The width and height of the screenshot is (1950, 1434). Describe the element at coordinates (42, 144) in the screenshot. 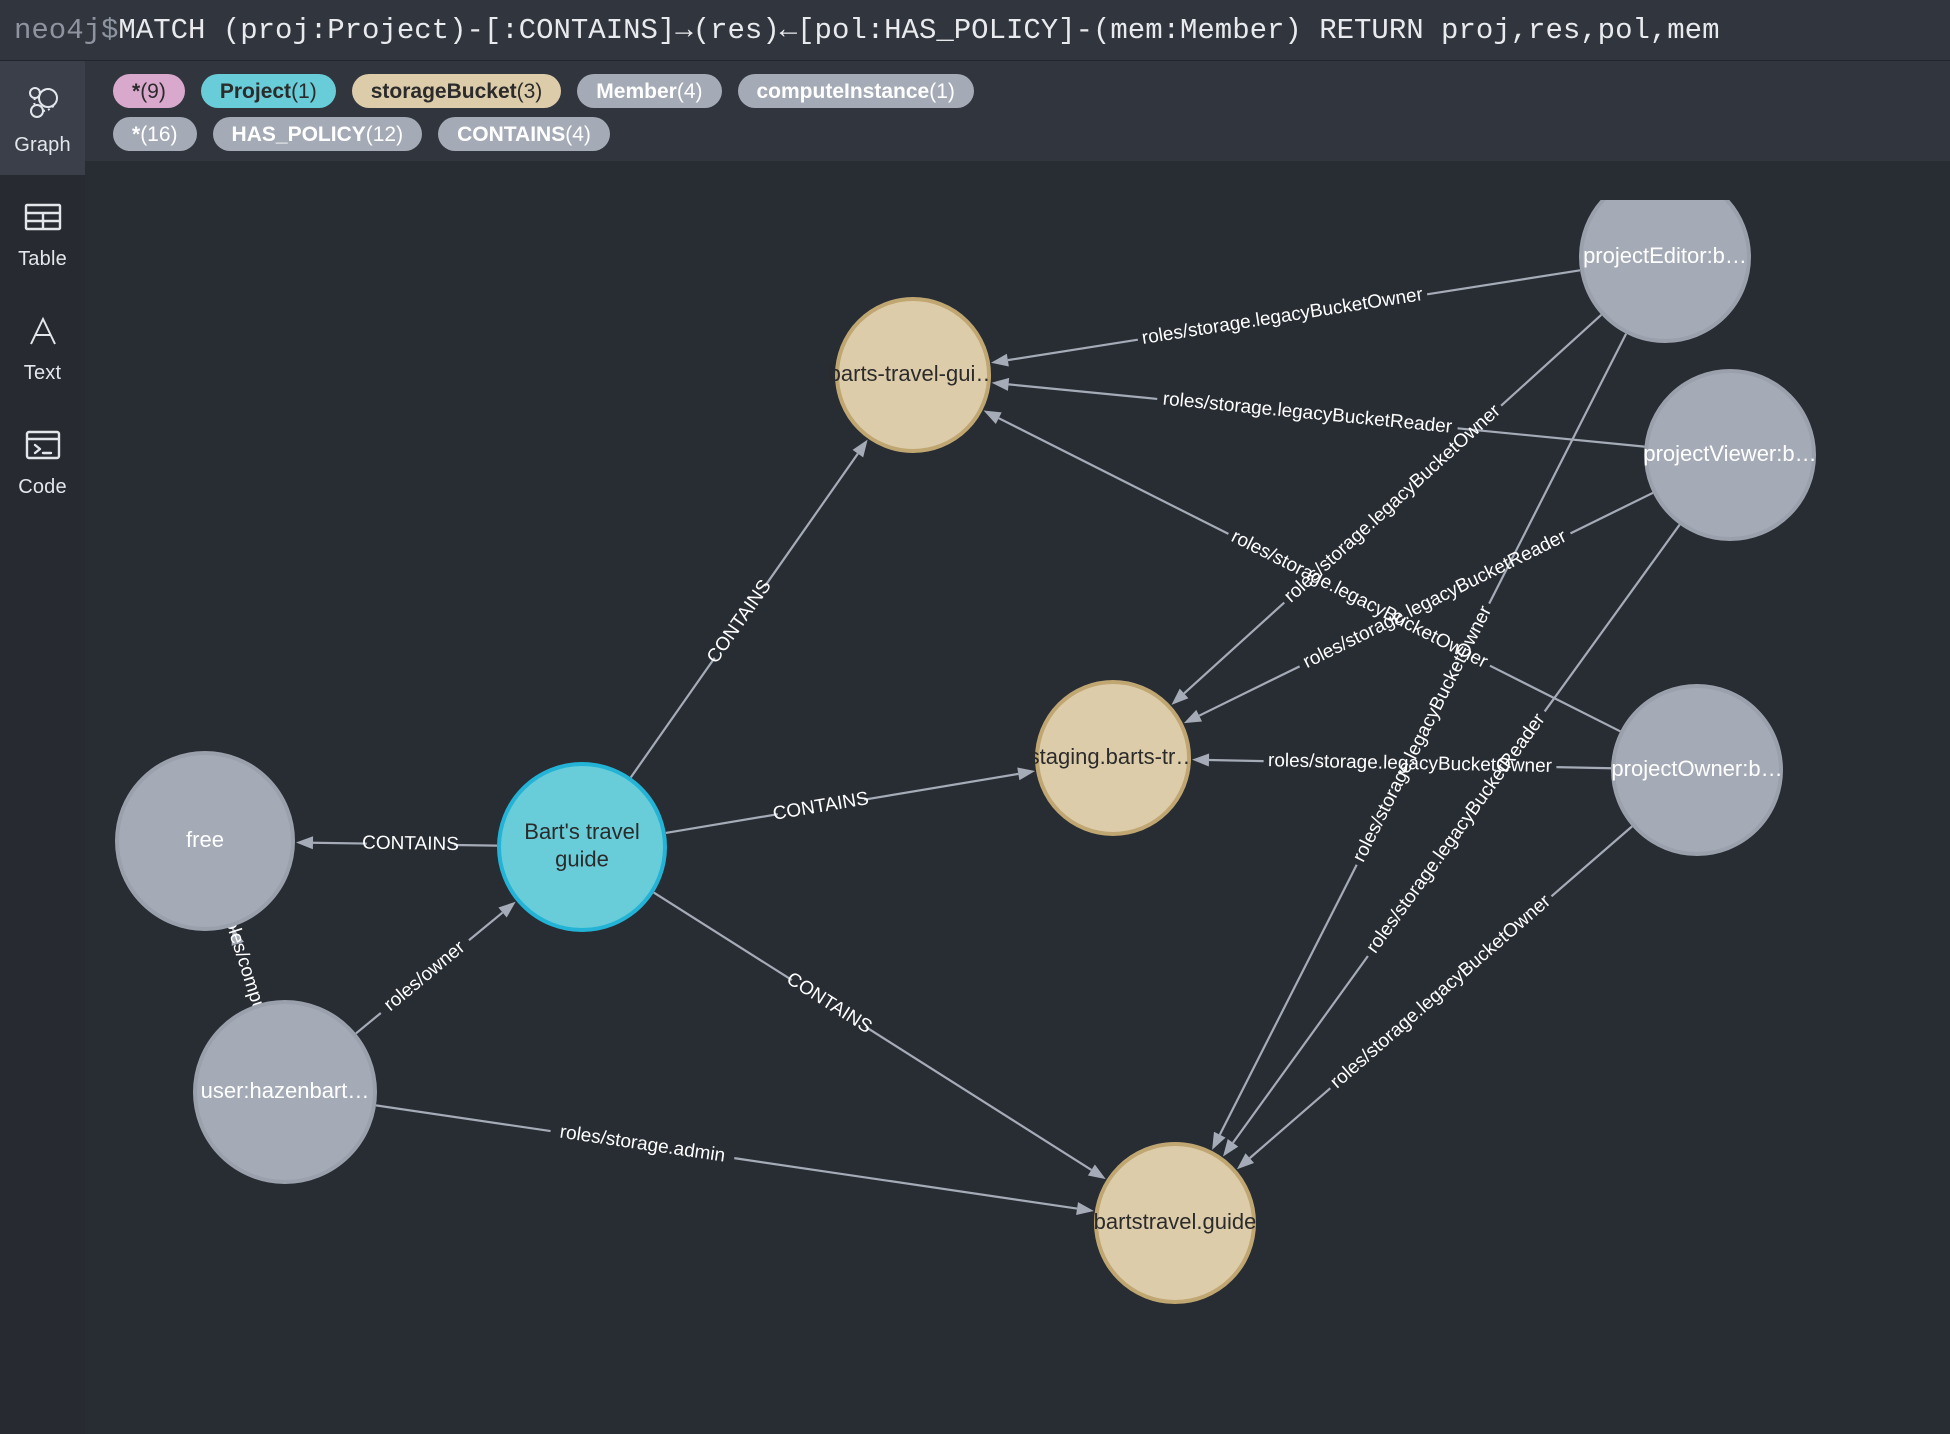

I see `sidebar-label-graph: Graph` at that location.